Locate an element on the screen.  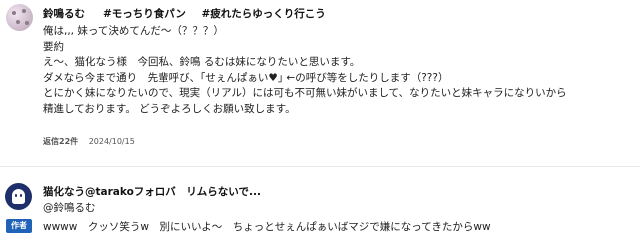
tag-label: #疲れたらゆっくり行こう is located at coordinates (263, 14).